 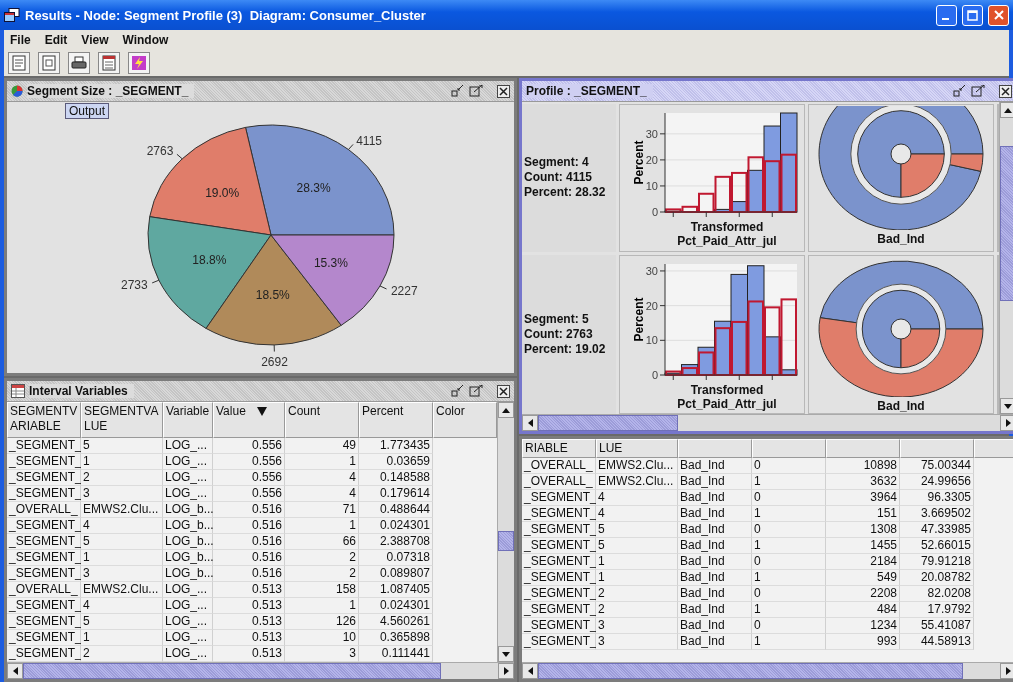 I want to click on table-cell: 1.087405, so click(x=396, y=590).